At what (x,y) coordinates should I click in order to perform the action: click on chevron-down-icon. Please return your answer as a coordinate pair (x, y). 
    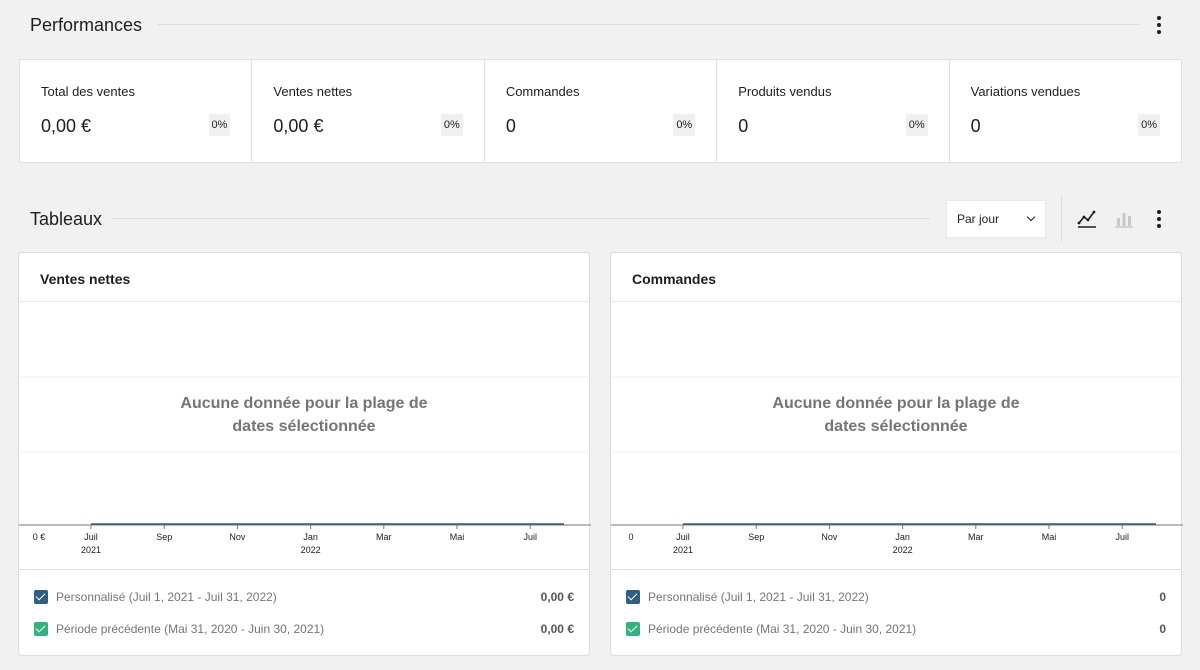
    Looking at the image, I should click on (1031, 217).